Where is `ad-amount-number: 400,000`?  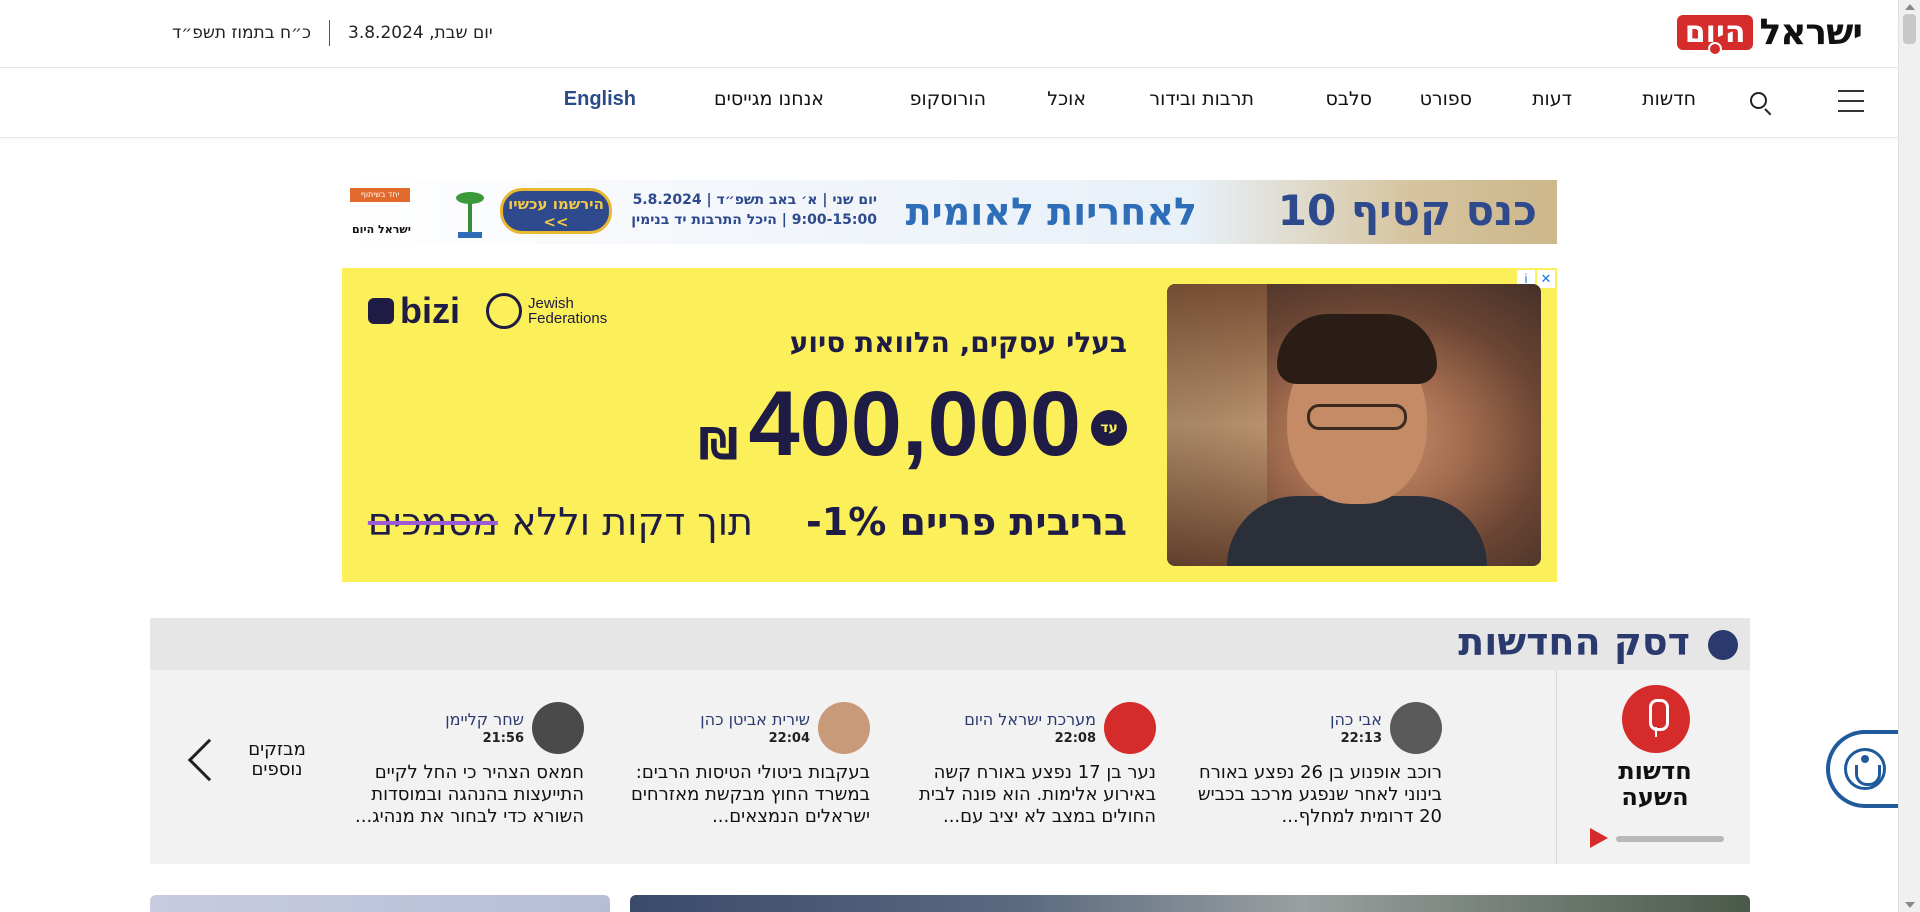 ad-amount-number: 400,000 is located at coordinates (914, 424).